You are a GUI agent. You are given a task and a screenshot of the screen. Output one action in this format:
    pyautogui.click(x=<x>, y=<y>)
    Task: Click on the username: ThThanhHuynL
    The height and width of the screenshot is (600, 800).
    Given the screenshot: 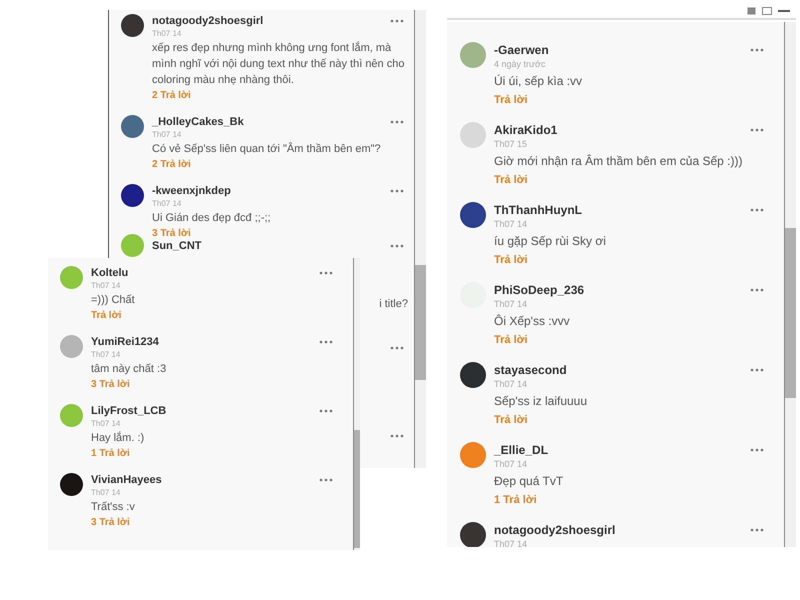 What is the action you would take?
    pyautogui.click(x=538, y=210)
    